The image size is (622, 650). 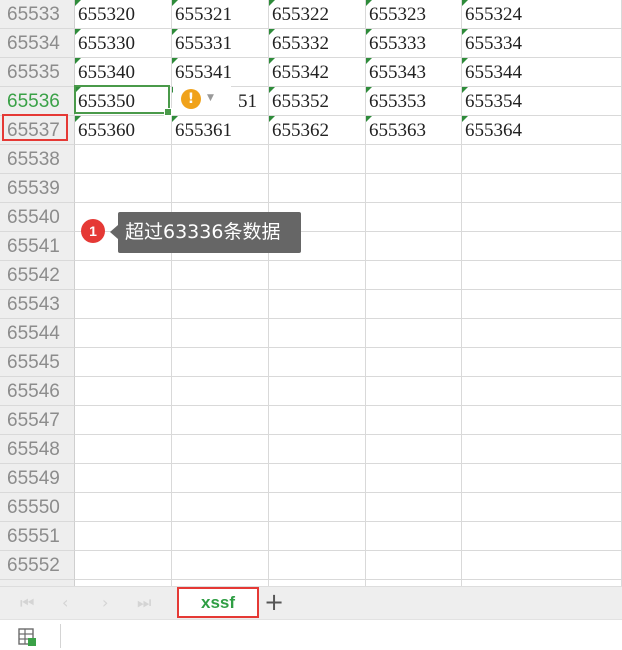 I want to click on cell: 655344, so click(x=542, y=72).